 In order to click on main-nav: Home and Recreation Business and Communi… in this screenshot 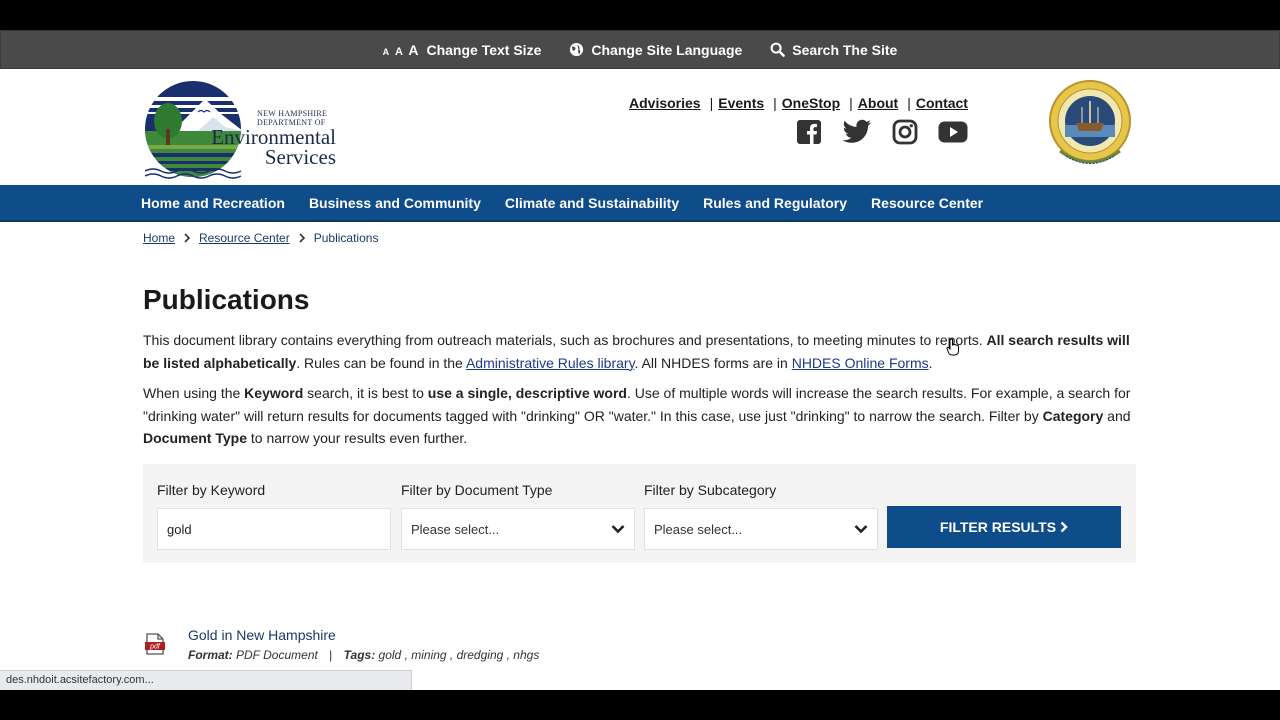, I will do `click(640, 203)`.